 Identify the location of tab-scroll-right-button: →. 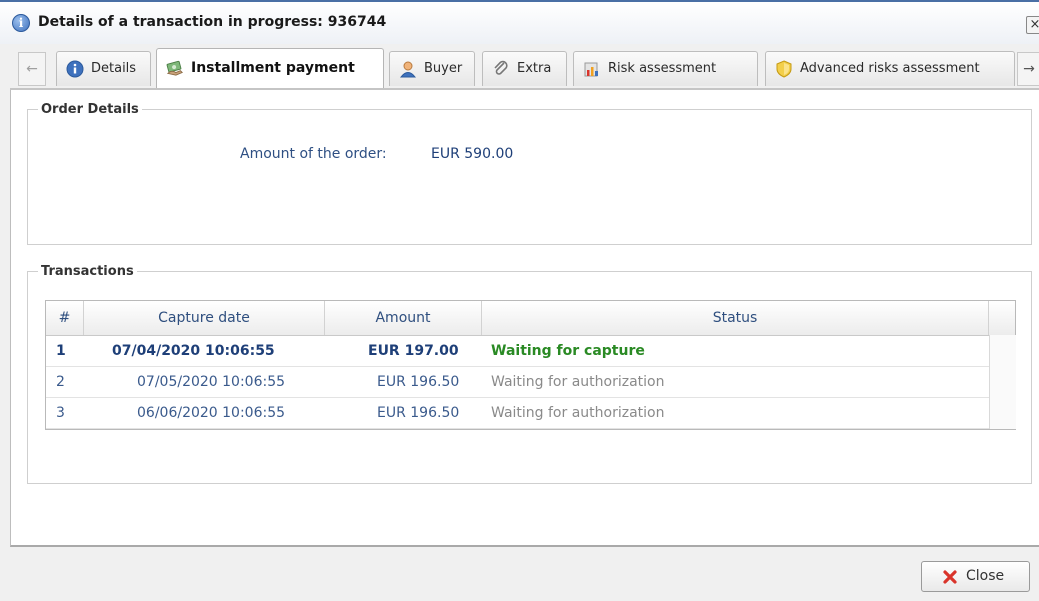
(1028, 69).